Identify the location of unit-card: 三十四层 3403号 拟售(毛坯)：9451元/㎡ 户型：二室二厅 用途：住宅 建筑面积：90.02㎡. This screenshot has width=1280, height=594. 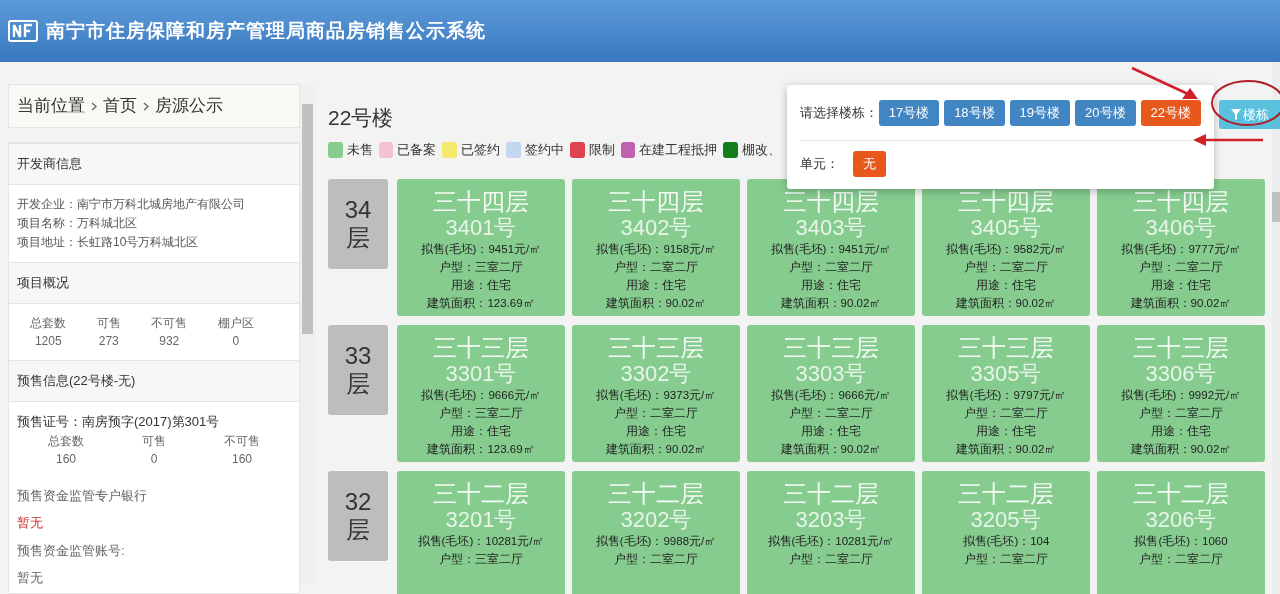
(831, 247).